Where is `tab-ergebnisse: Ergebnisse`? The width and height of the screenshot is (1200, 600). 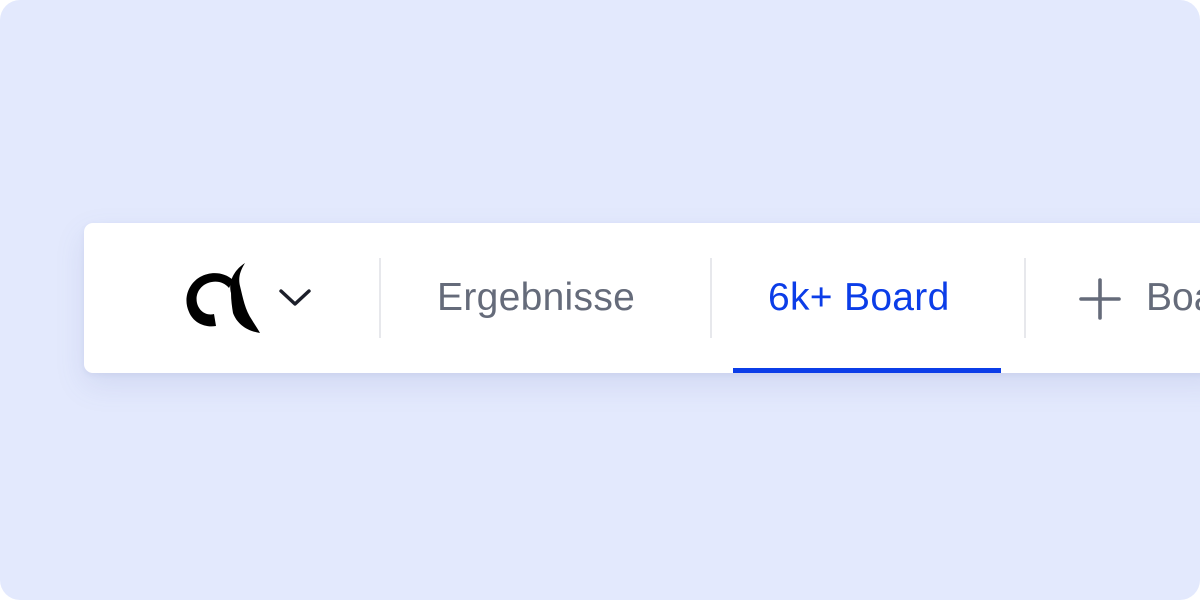
tab-ergebnisse: Ergebnisse is located at coordinates (536, 298).